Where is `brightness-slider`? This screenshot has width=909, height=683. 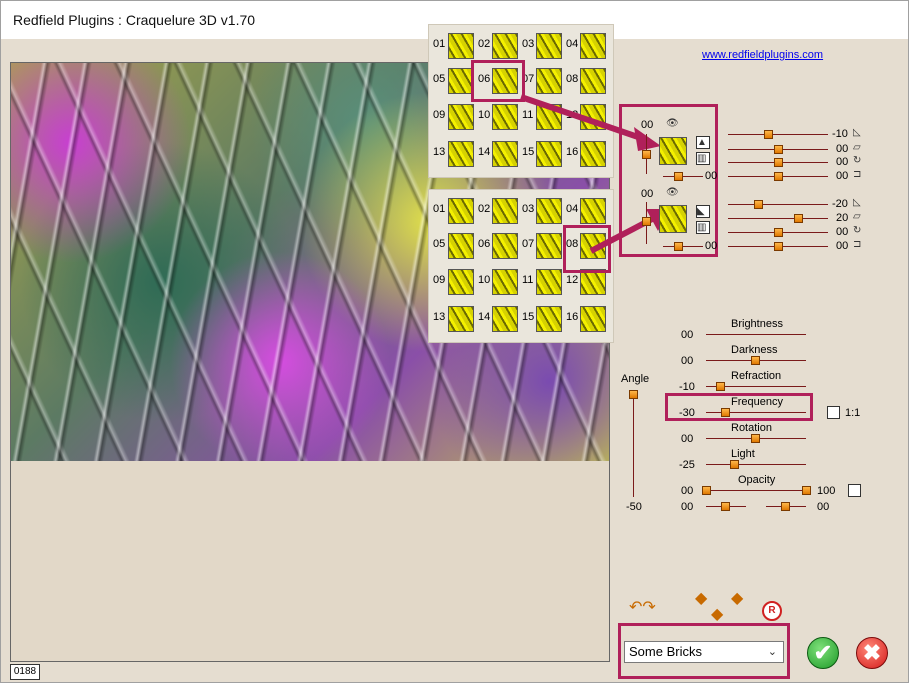
brightness-slider is located at coordinates (756, 334).